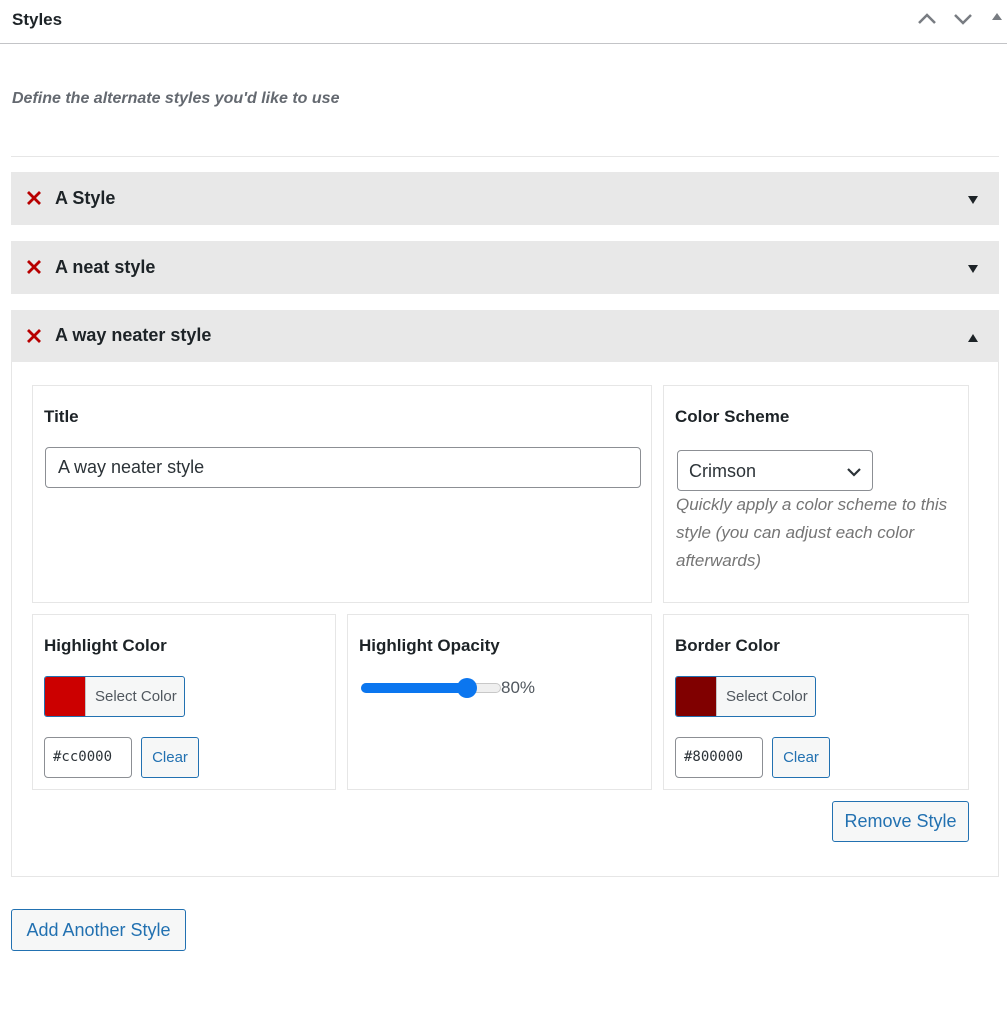  Describe the element at coordinates (37, 19) in the screenshot. I see `panel-title: Styles` at that location.